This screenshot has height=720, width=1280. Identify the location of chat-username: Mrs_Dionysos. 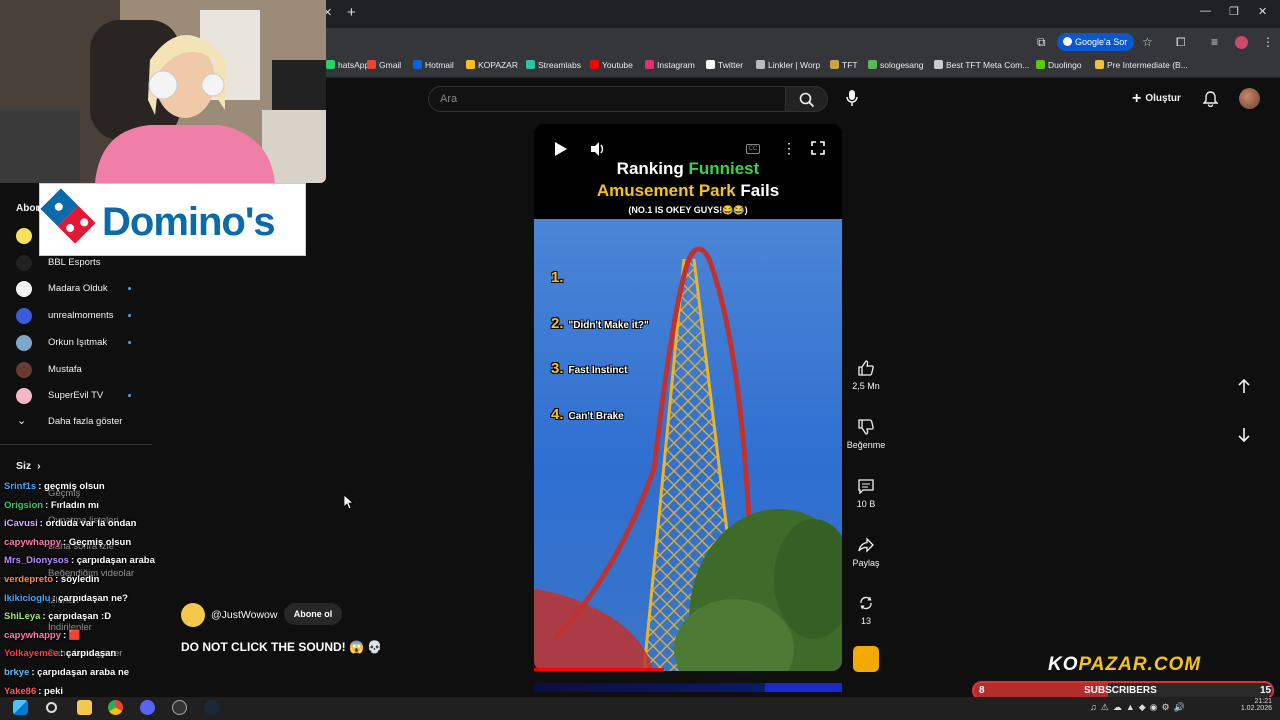
(36, 561).